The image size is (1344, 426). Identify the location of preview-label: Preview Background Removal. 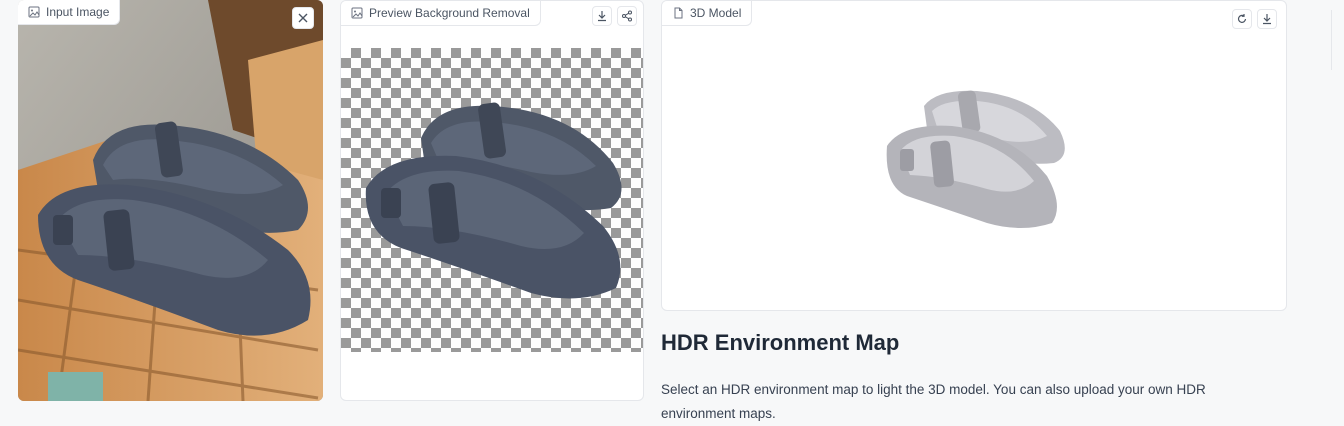
(441, 13).